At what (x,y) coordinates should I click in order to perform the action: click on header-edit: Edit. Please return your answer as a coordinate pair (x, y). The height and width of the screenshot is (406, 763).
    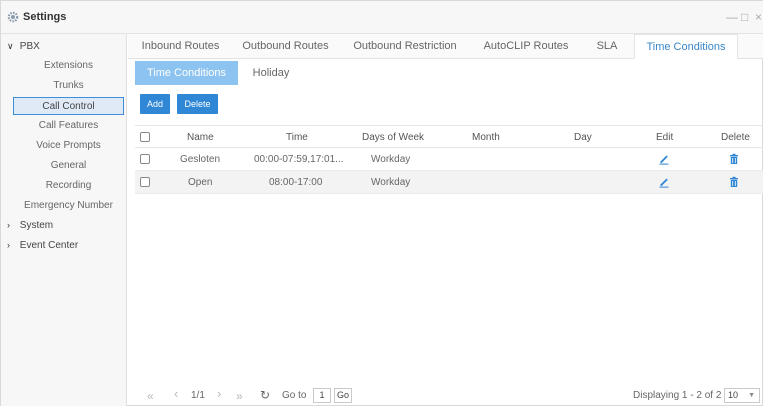
    Looking at the image, I should click on (665, 137).